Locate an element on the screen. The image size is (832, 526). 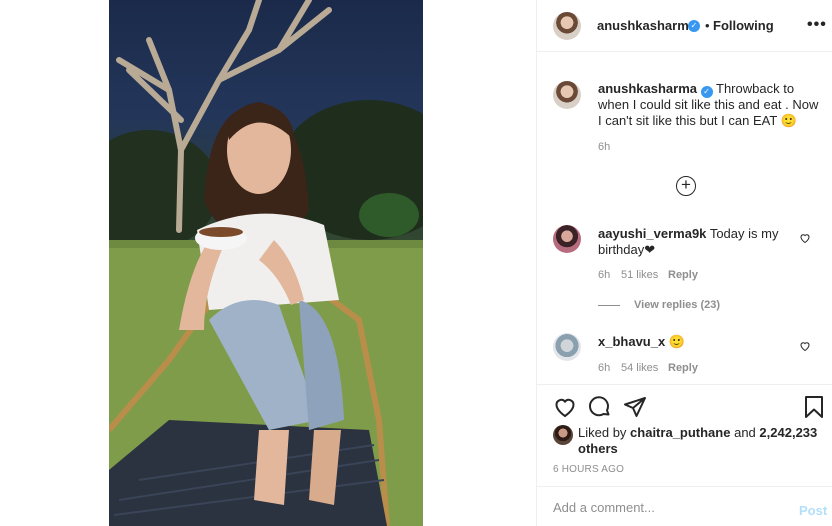
view-replies-button: View replies (23) is located at coordinates (677, 305).